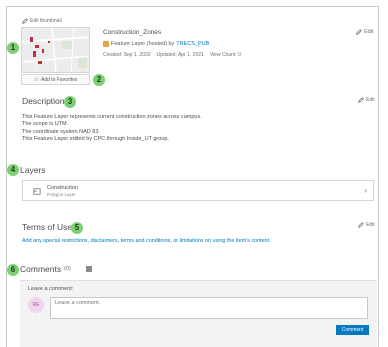  What do you see at coordinates (47, 227) in the screenshot?
I see `terms-heading: Terms of Use` at bounding box center [47, 227].